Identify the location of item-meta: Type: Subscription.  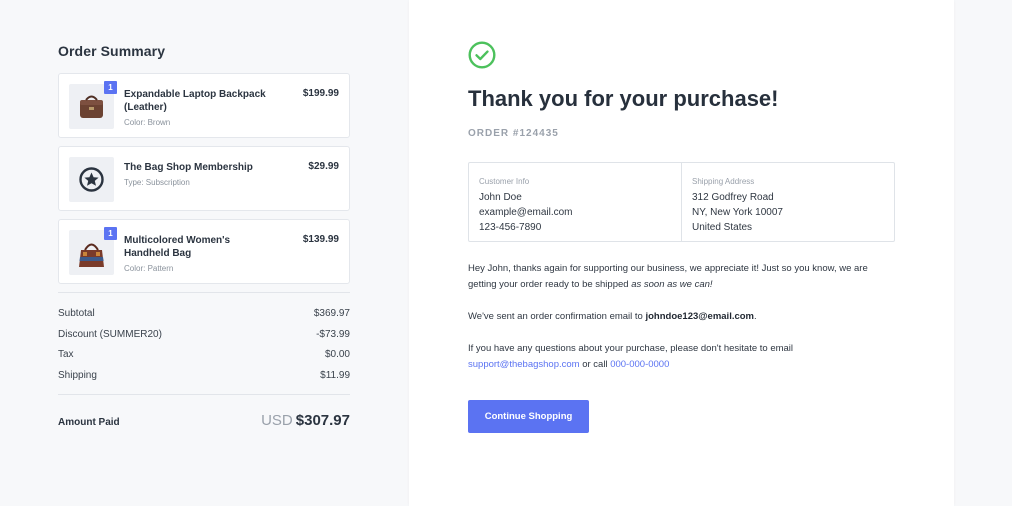
(157, 182).